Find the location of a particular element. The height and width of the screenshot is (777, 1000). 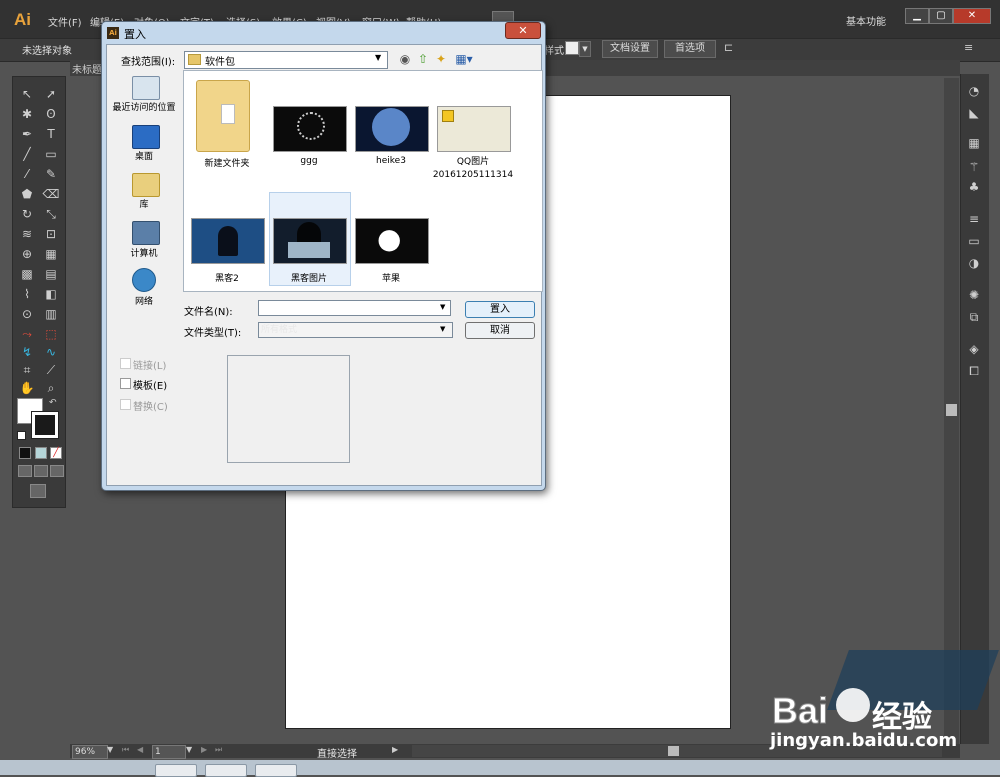

file-item: 黑客图片 is located at coordinates (309, 277).